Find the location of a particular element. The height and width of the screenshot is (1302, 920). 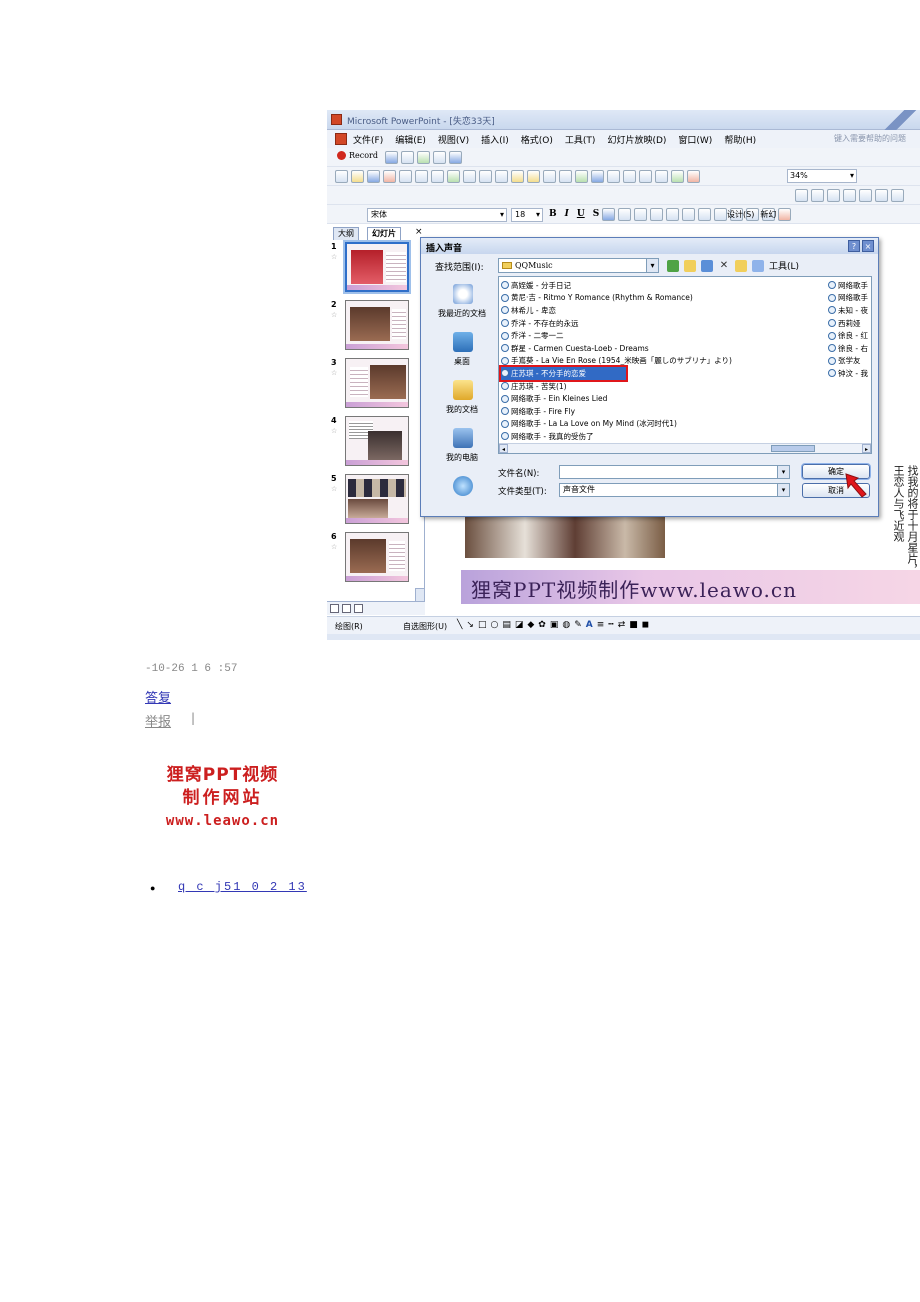

italic-button: I is located at coordinates (567, 214).